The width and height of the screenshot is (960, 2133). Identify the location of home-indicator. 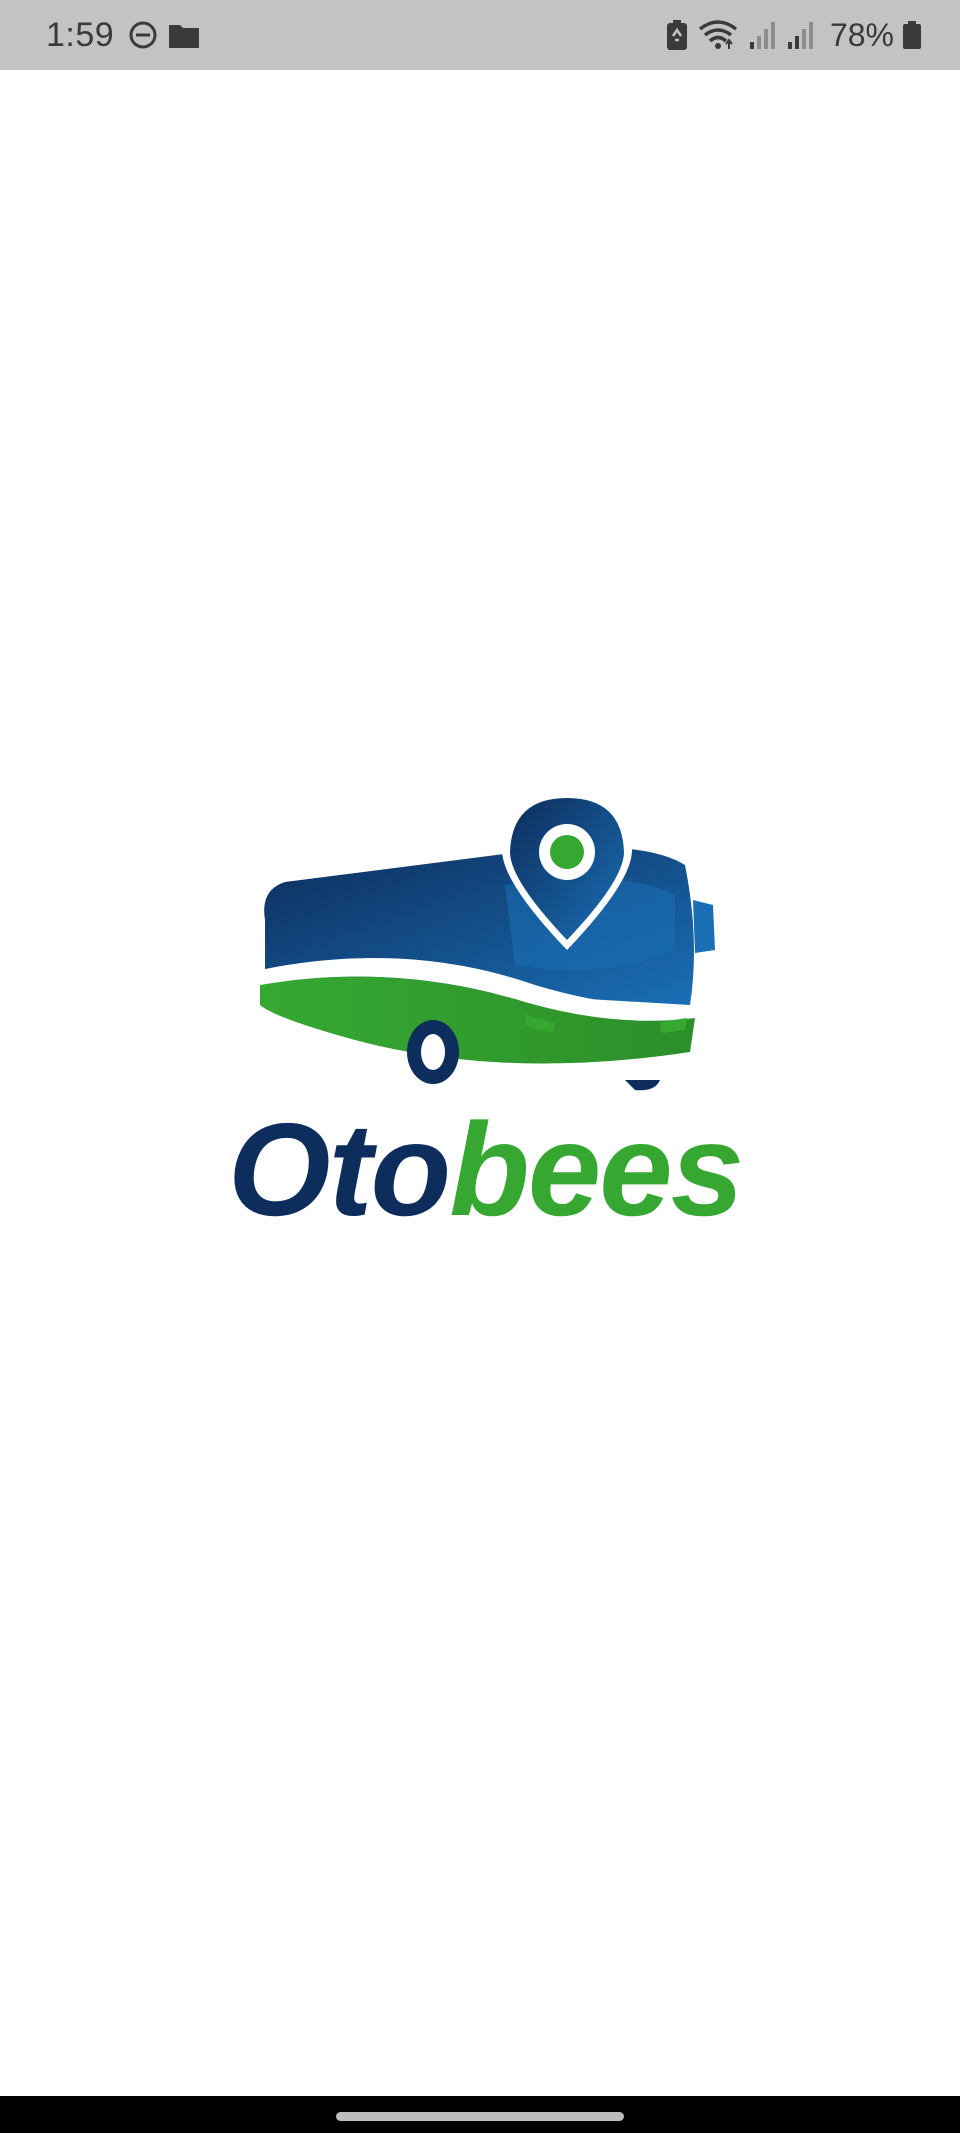
(480, 2116).